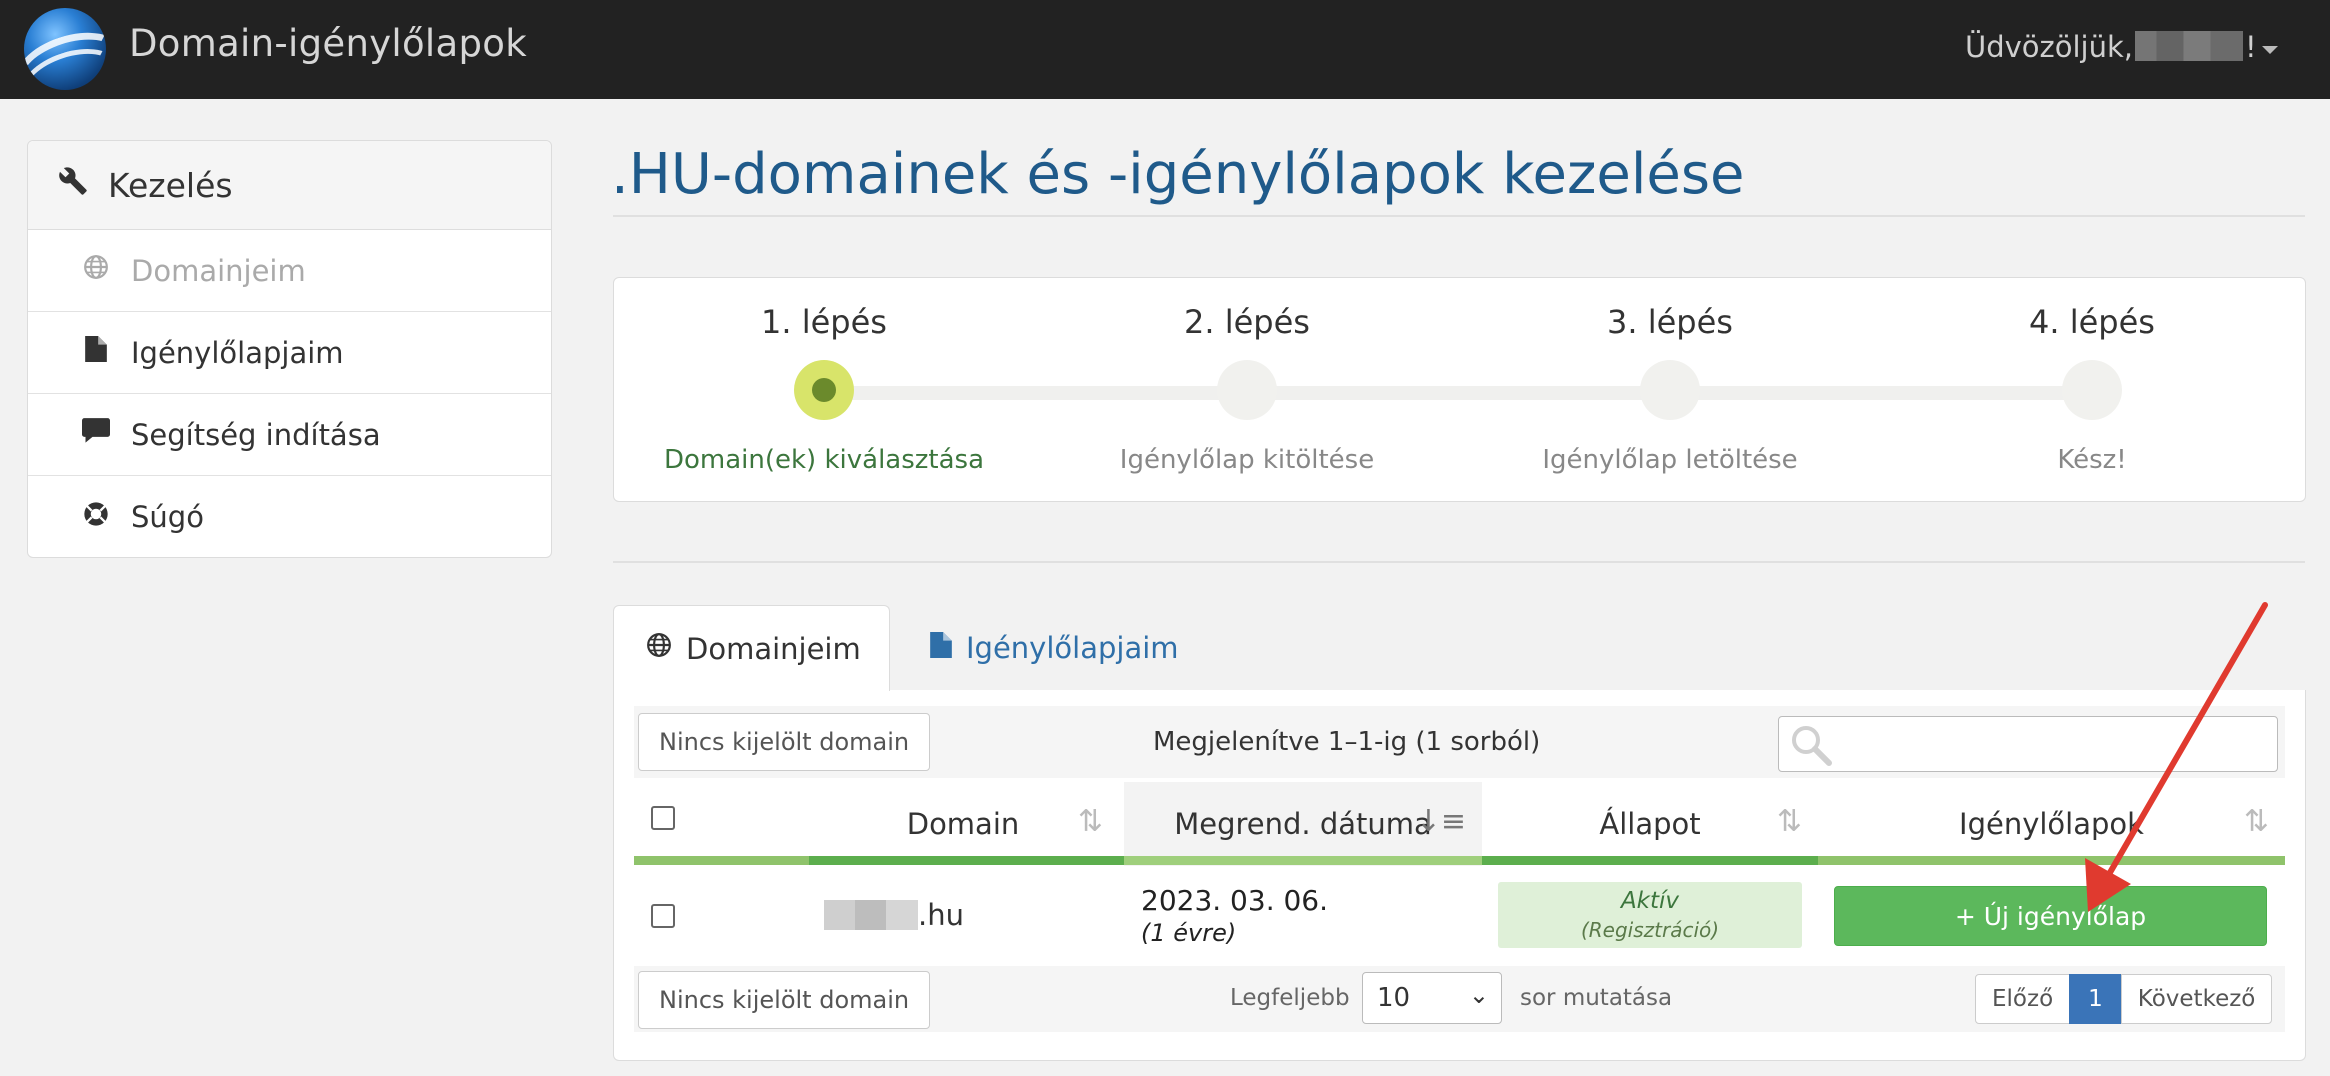 This screenshot has width=2330, height=1076. I want to click on comment-icon, so click(96, 434).